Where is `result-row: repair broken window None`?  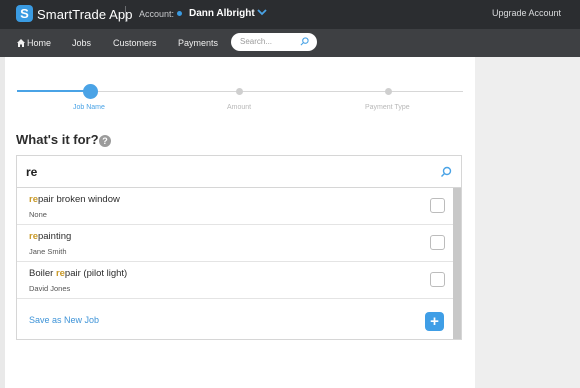 result-row: repair broken window None is located at coordinates (235, 206).